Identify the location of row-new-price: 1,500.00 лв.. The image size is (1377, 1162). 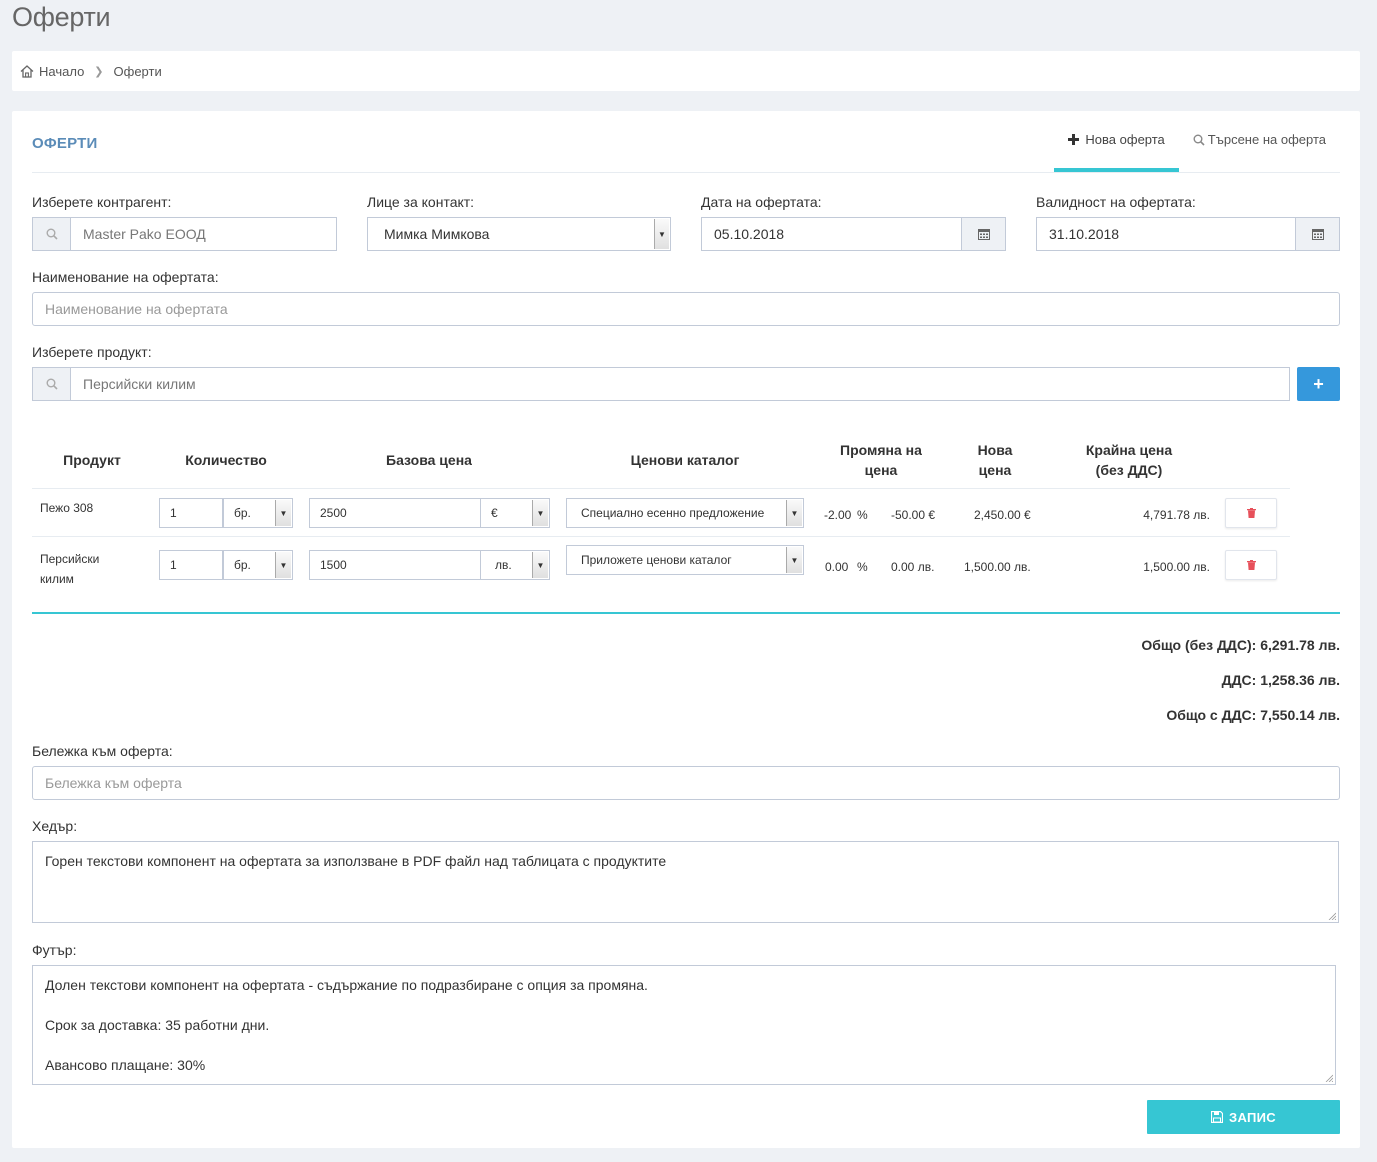
(997, 567).